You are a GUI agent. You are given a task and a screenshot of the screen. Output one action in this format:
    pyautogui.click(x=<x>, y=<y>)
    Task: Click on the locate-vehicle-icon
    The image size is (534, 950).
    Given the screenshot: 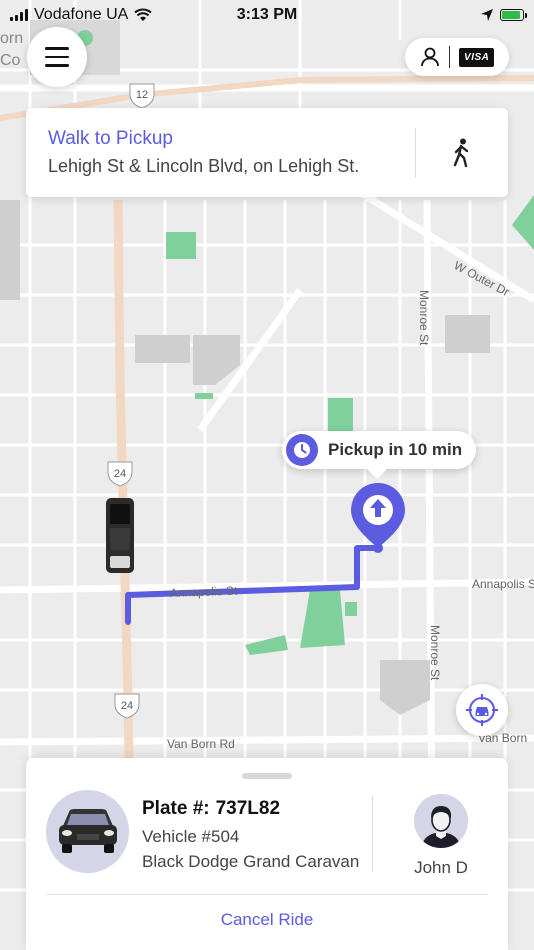 What is the action you would take?
    pyautogui.click(x=482, y=710)
    